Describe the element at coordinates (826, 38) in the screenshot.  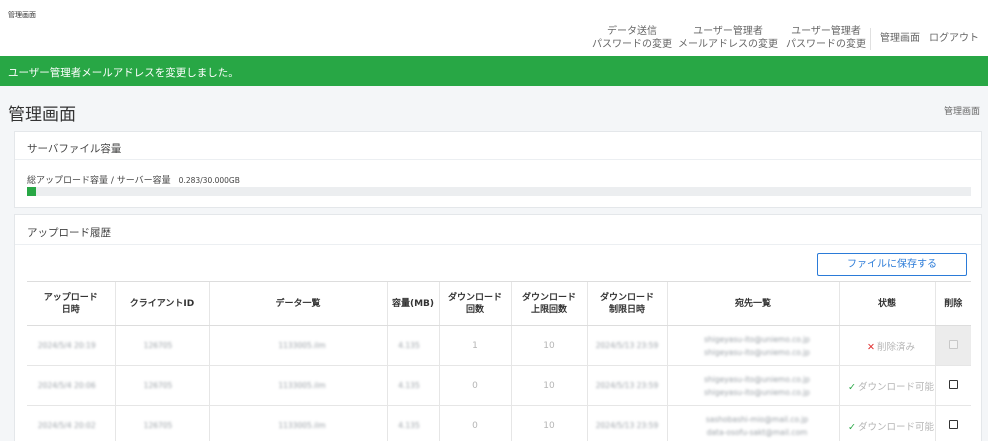
I see `nav-admin-password-change: ユーザー管理者 パスワードの変更` at that location.